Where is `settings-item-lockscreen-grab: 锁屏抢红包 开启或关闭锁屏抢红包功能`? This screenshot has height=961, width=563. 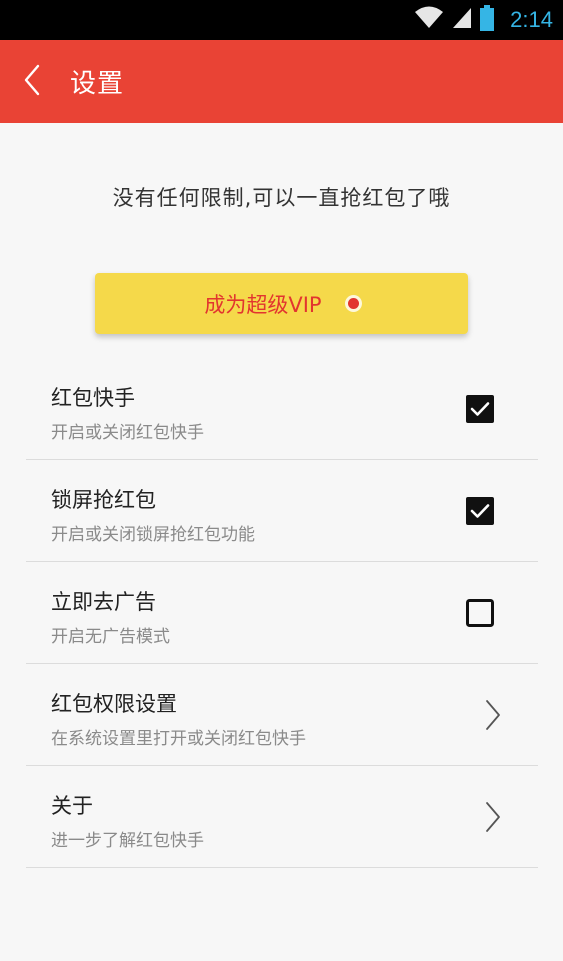 settings-item-lockscreen-grab: 锁屏抢红包 开启或关闭锁屏抢红包功能 is located at coordinates (282, 511).